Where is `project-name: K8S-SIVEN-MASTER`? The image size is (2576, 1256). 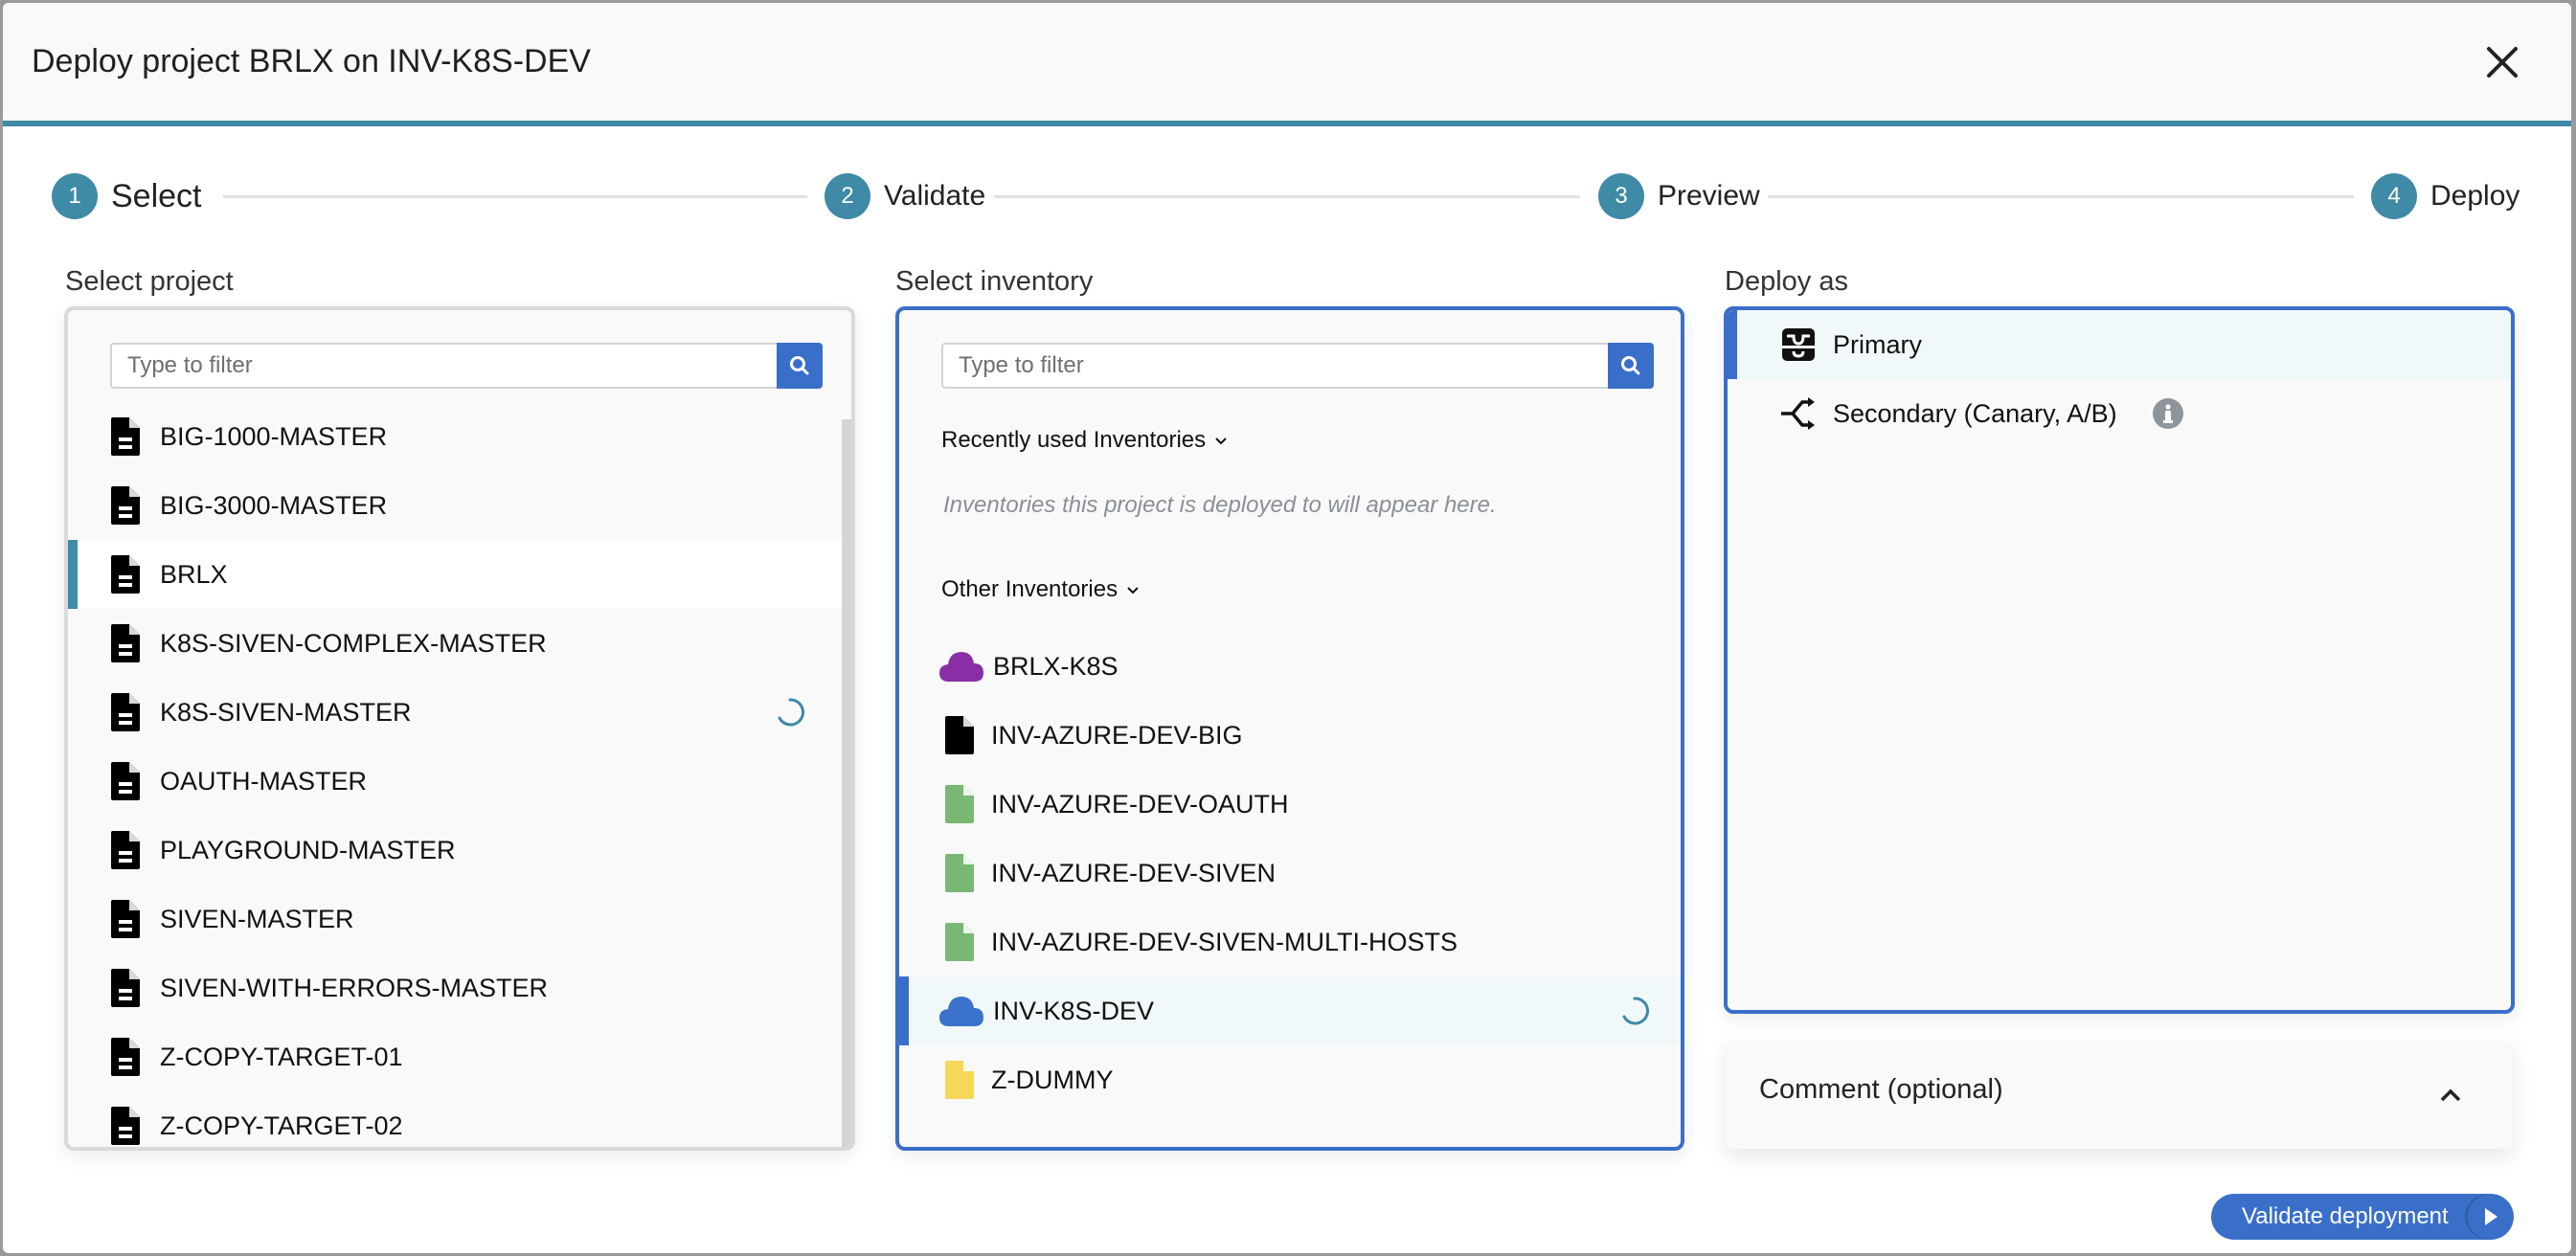 project-name: K8S-SIVEN-MASTER is located at coordinates (286, 712).